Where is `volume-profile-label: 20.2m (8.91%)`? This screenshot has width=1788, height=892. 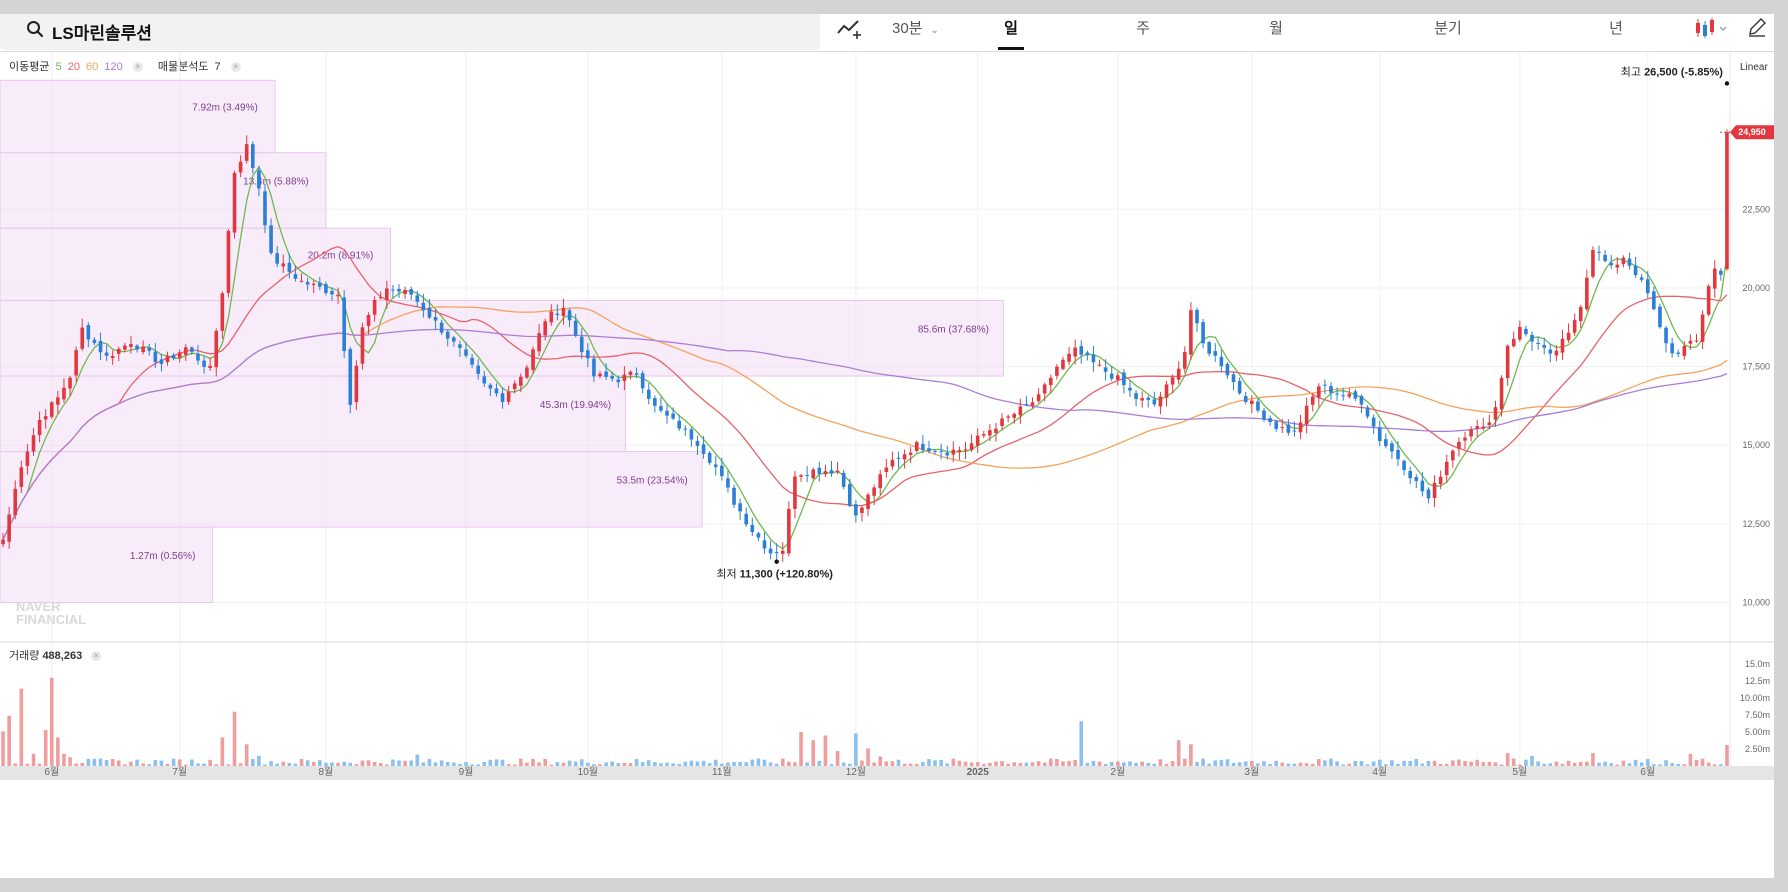 volume-profile-label: 20.2m (8.91%) is located at coordinates (341, 255).